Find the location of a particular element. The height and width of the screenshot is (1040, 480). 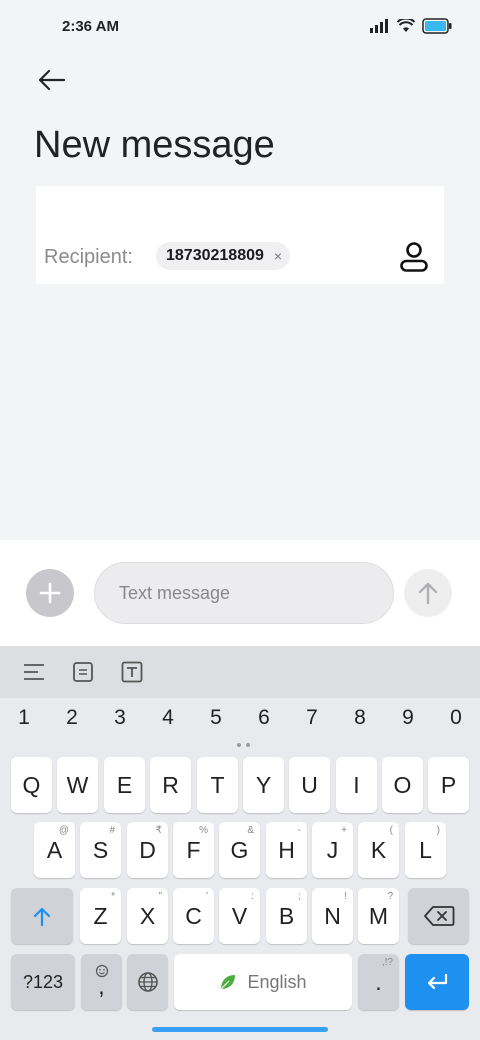

key-m: ? M is located at coordinates (378, 916).